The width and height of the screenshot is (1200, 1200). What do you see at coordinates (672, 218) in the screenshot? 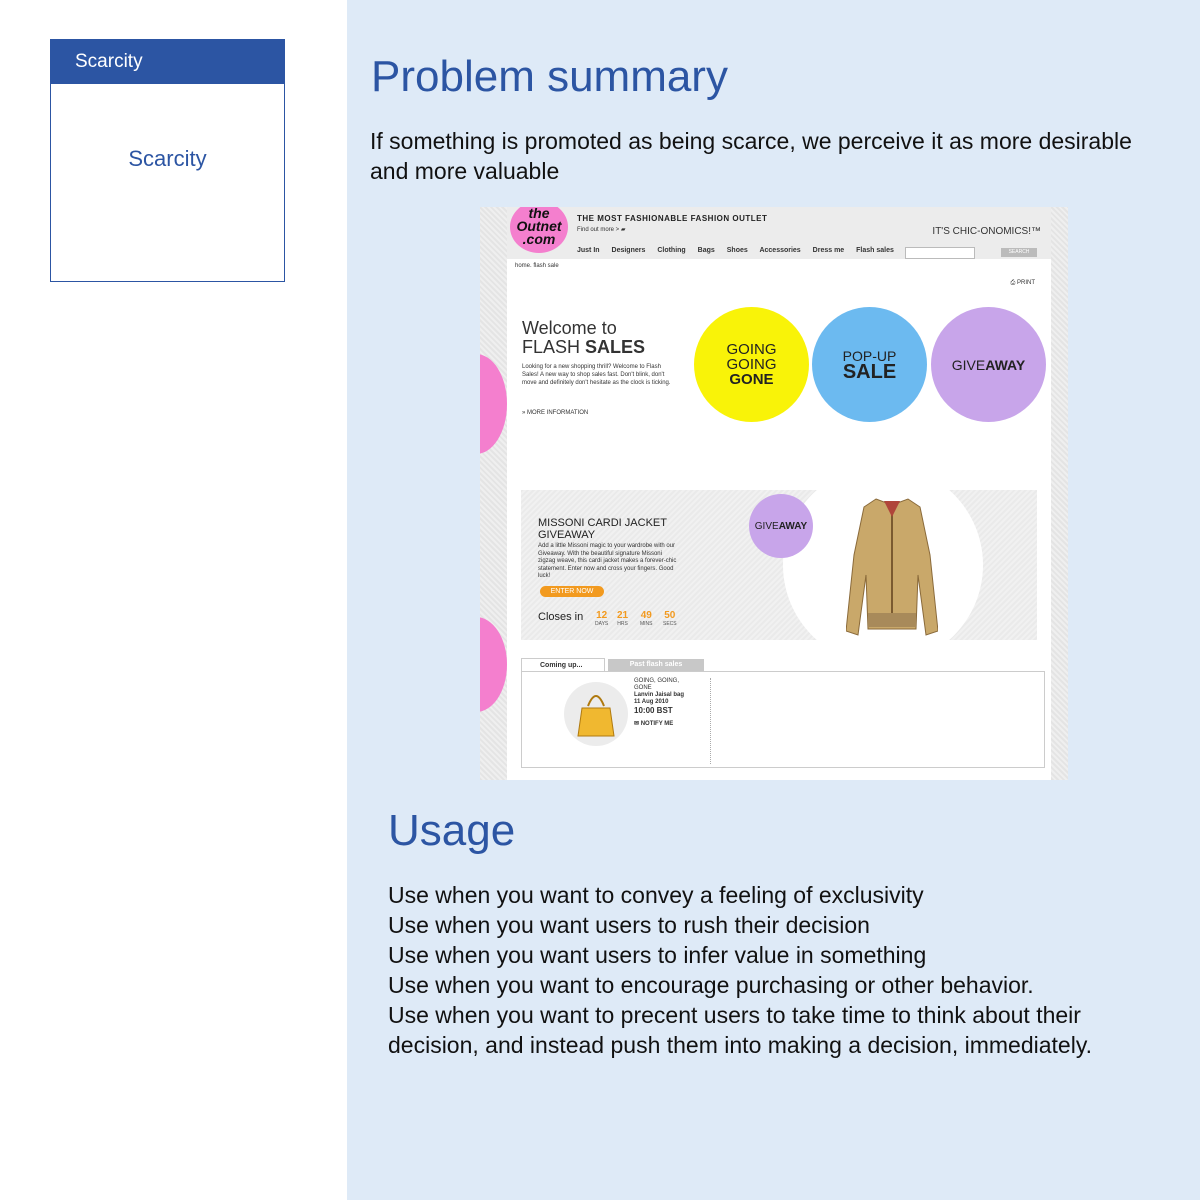
I see `site-tagline: THE MOST FASHIONABLE FASHION OUTLET` at bounding box center [672, 218].